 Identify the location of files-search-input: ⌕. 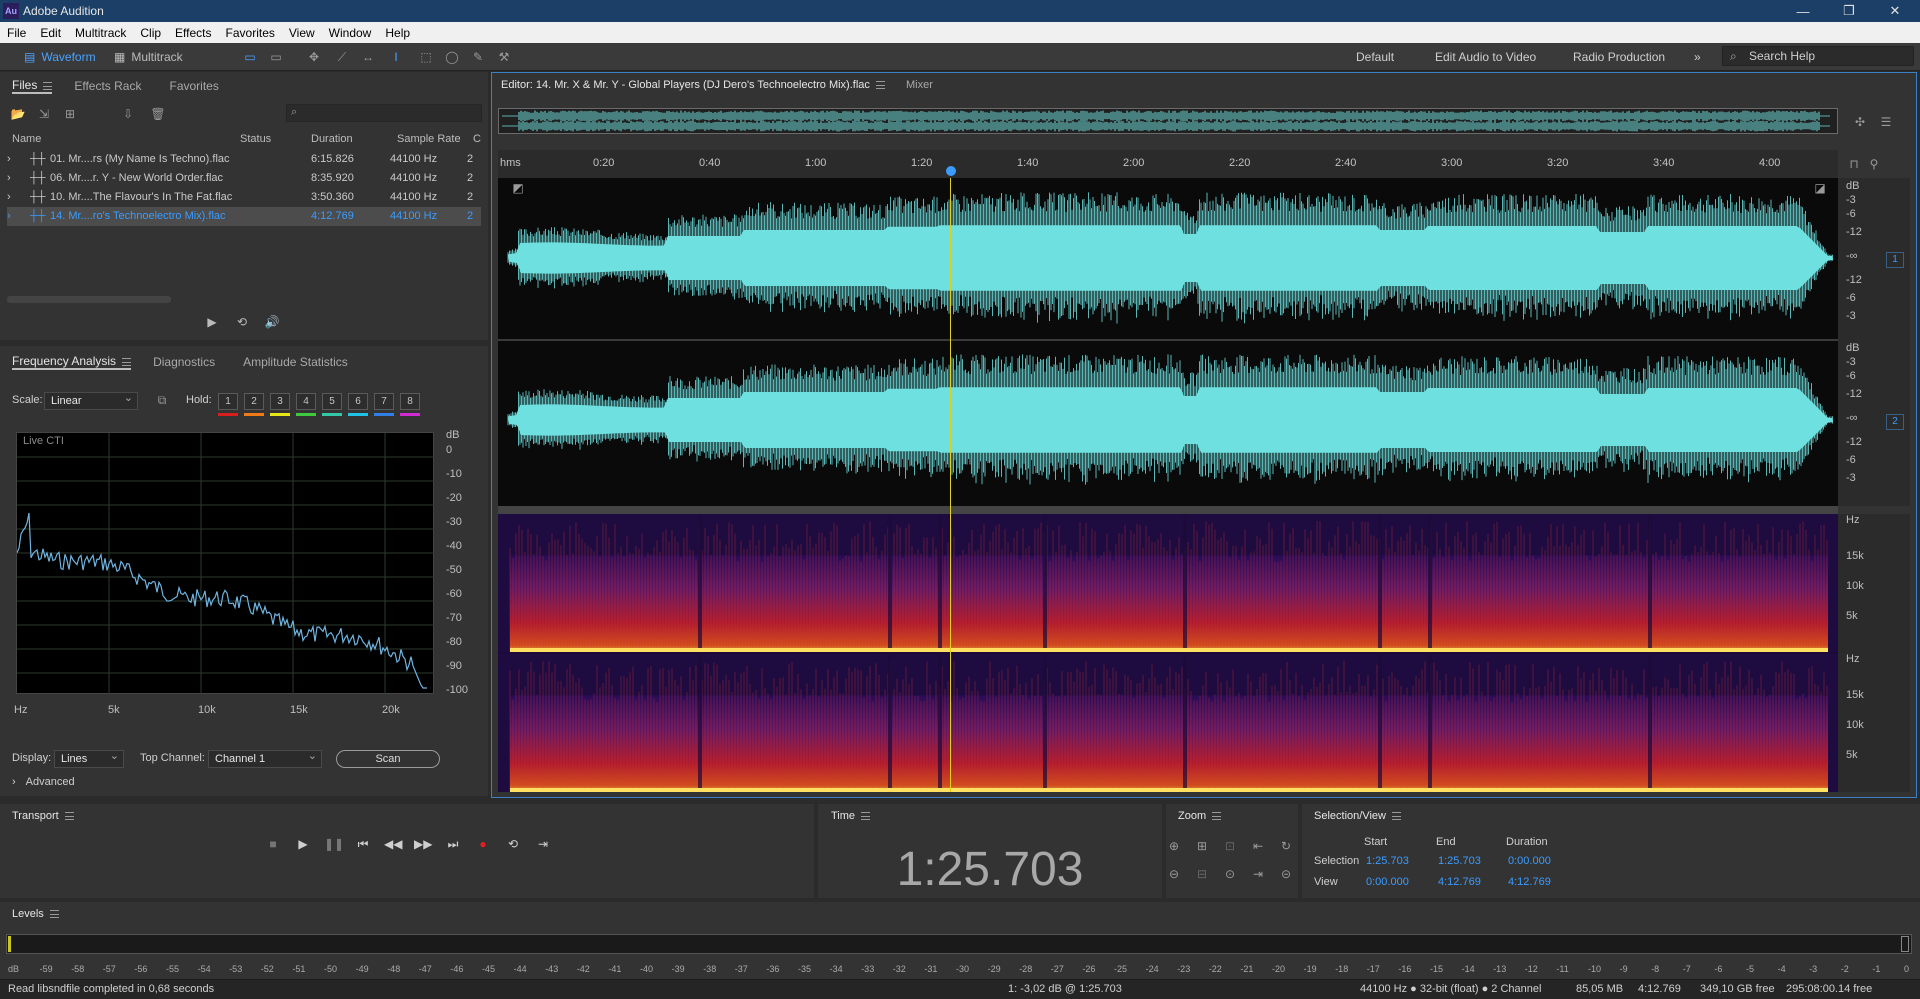
(384, 113).